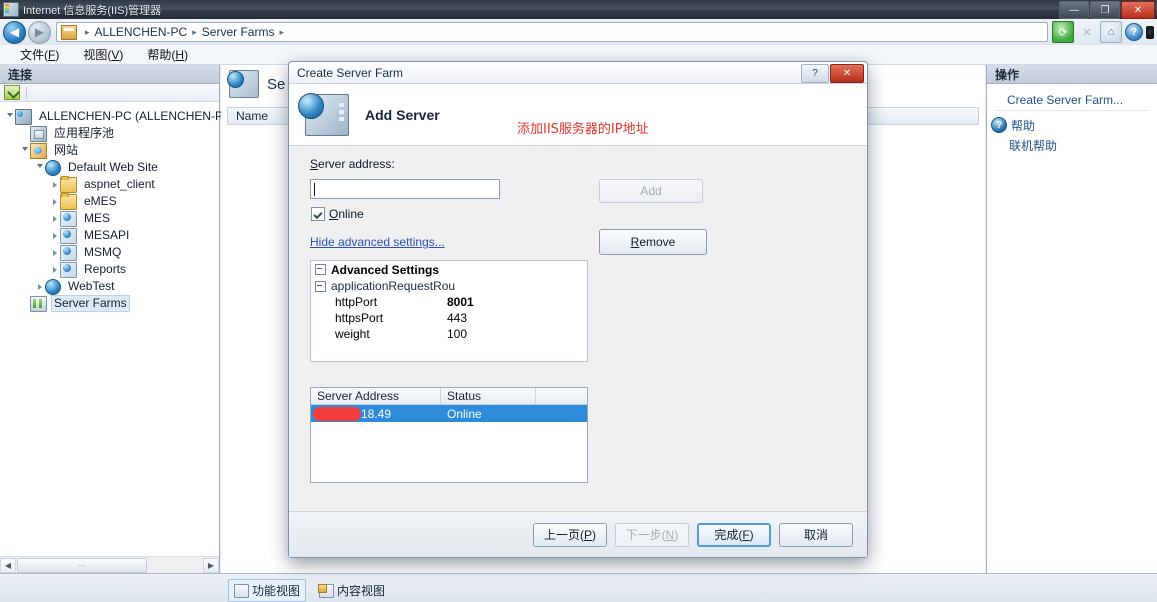  I want to click on folder-icon, so click(68, 184).